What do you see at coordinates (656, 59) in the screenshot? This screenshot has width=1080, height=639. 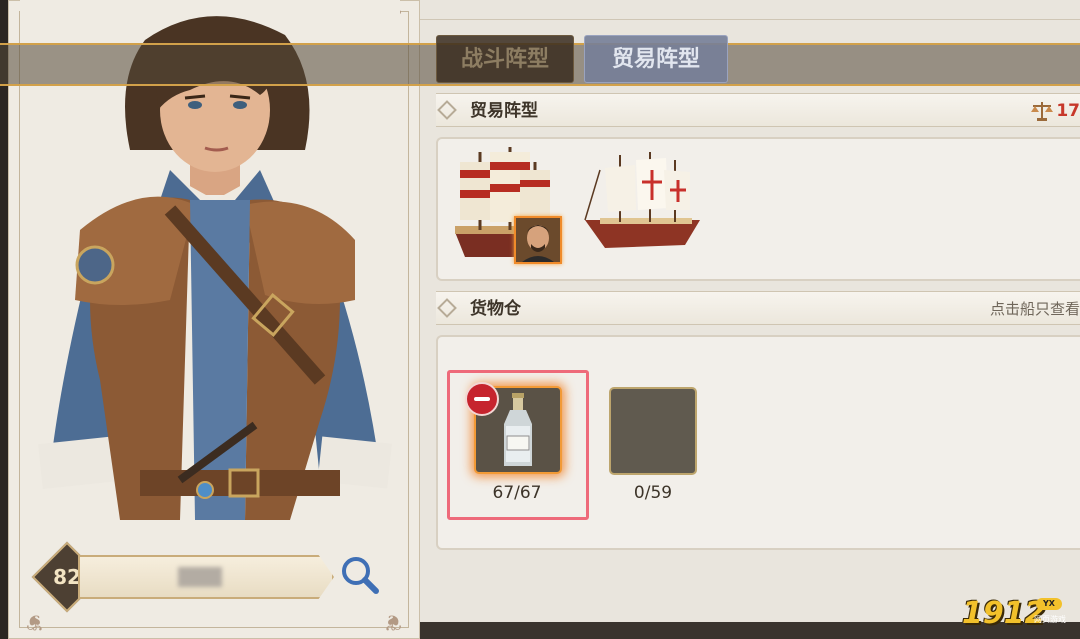 I see `tab-trade-formation: 贸易阵型` at bounding box center [656, 59].